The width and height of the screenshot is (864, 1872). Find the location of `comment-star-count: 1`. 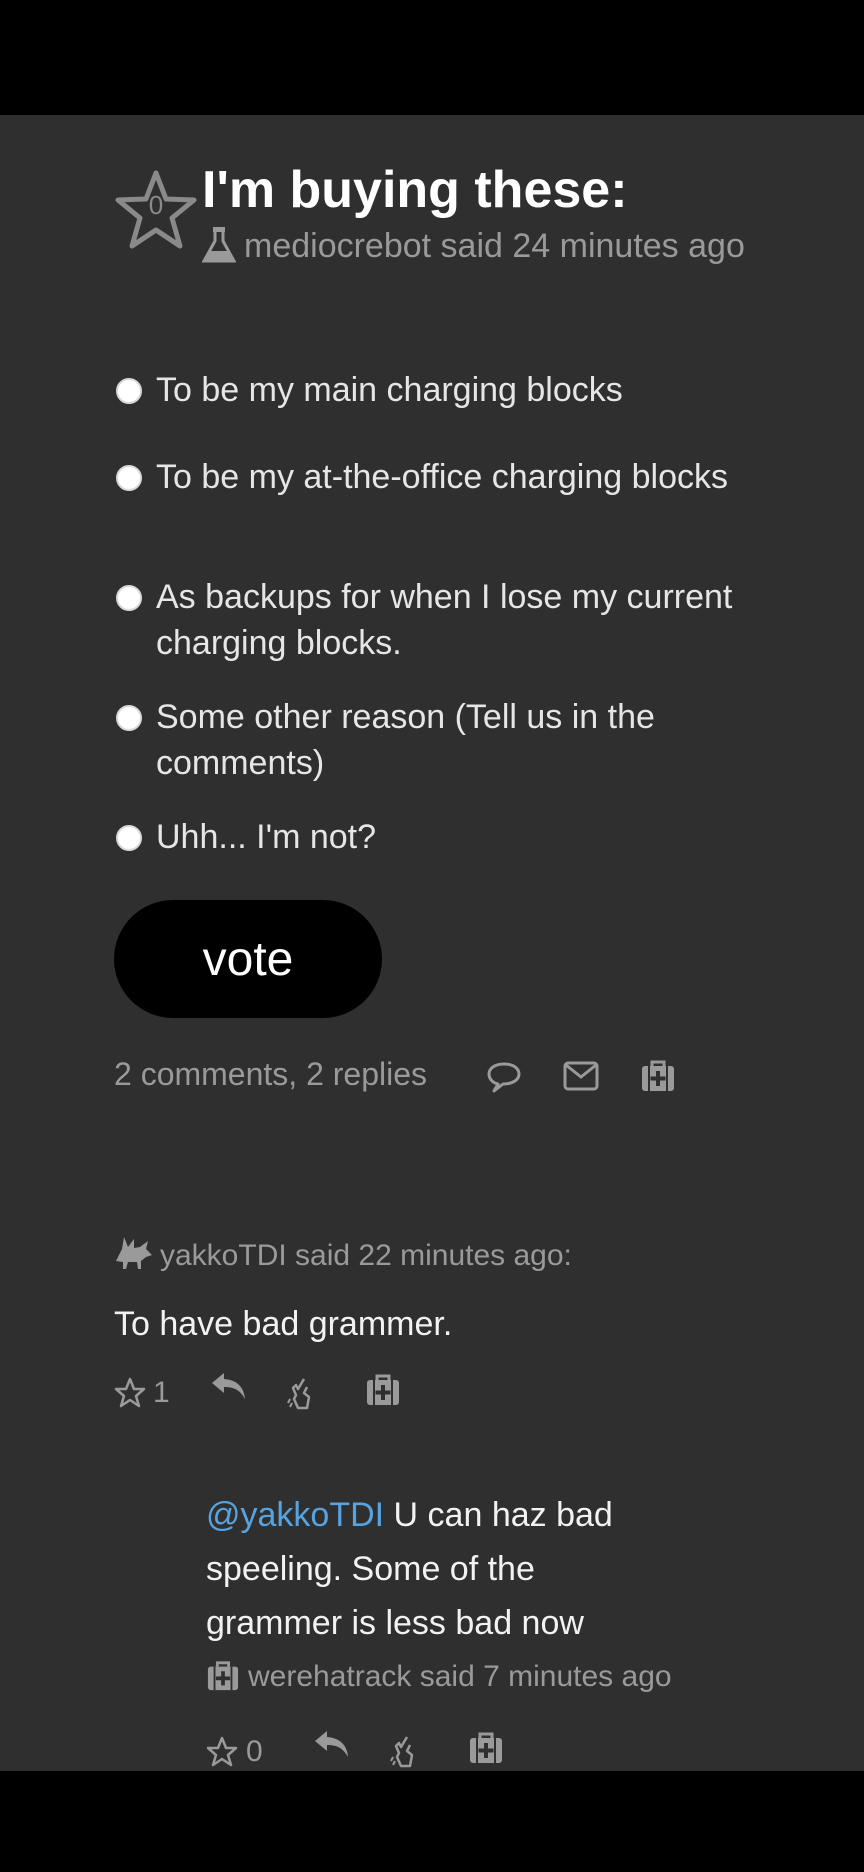

comment-star-count: 1 is located at coordinates (161, 1392).